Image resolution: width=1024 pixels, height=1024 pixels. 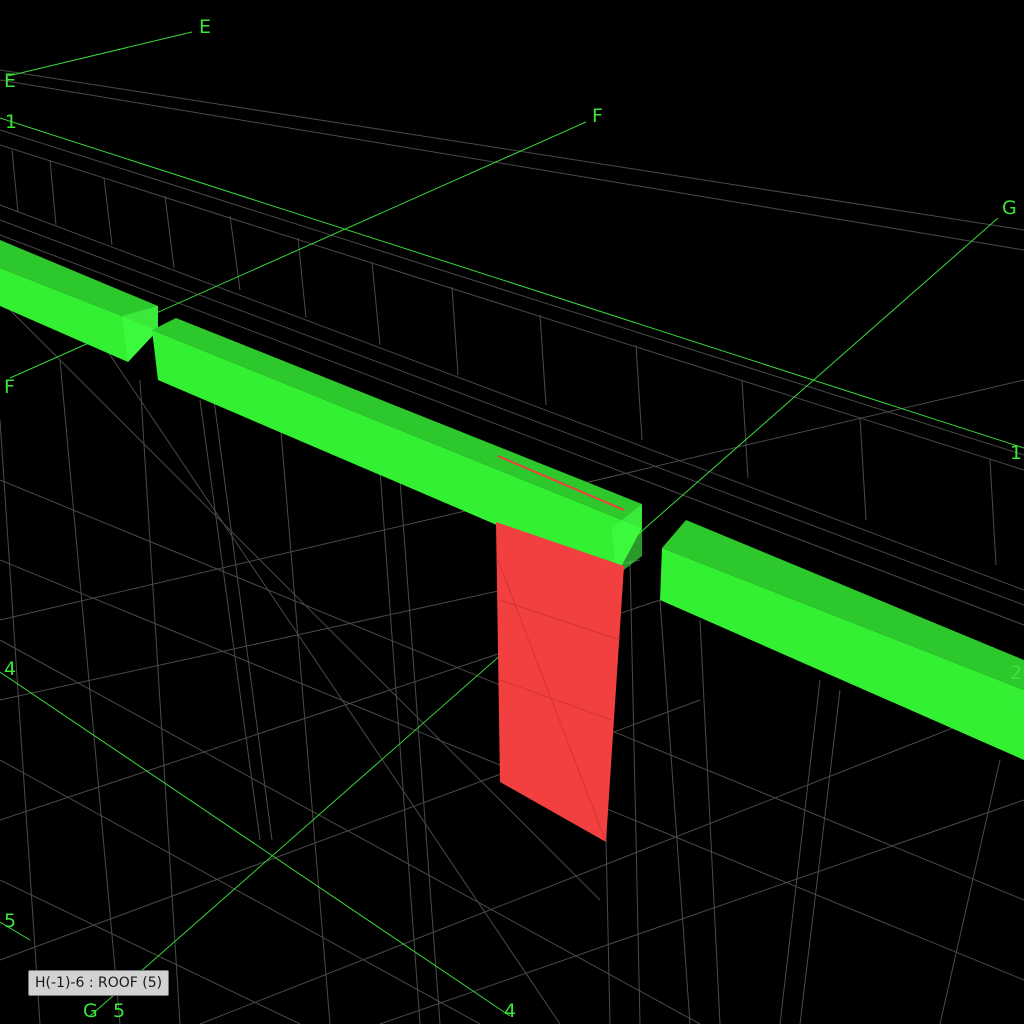 I want to click on grid-label-5-left: 5, so click(x=10, y=921).